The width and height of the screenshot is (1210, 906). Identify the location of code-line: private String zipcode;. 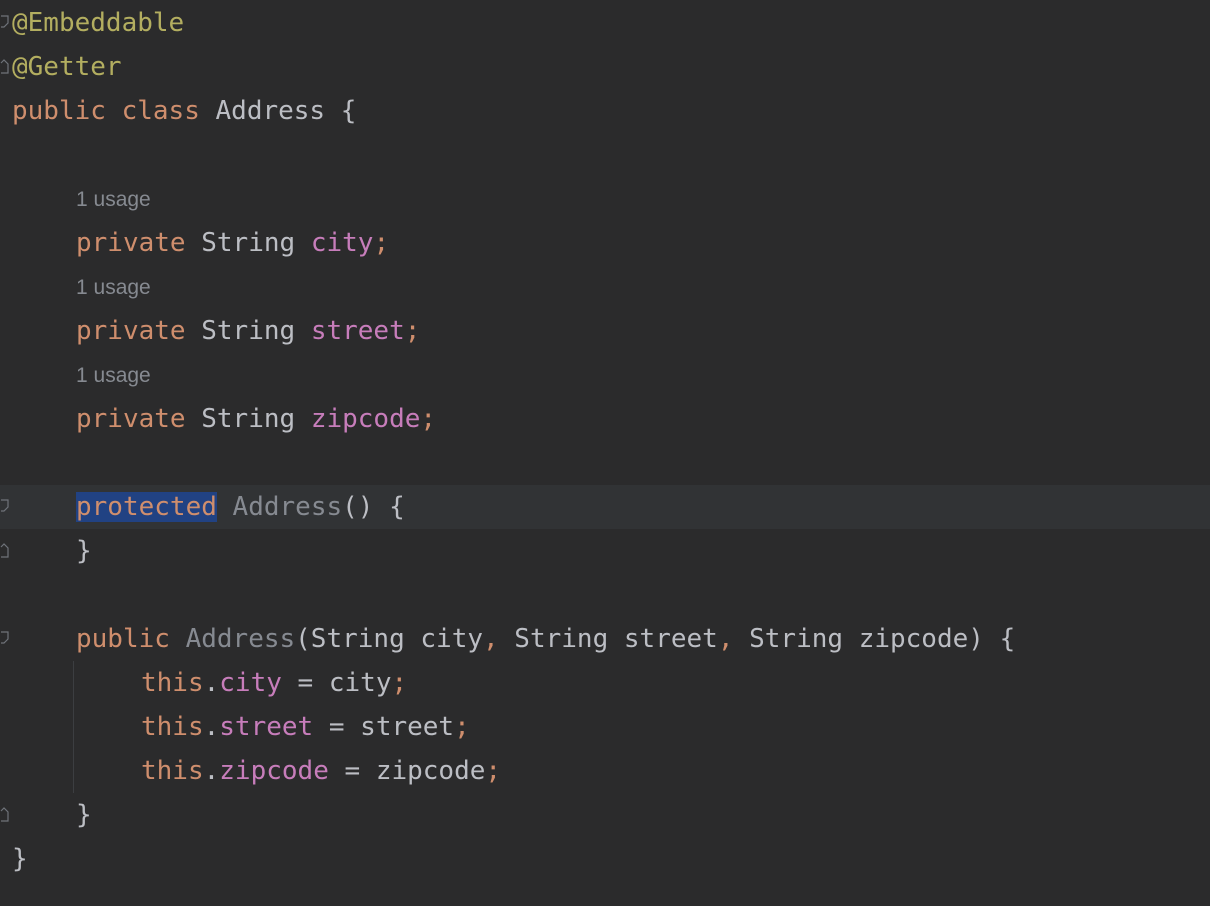
(605, 419).